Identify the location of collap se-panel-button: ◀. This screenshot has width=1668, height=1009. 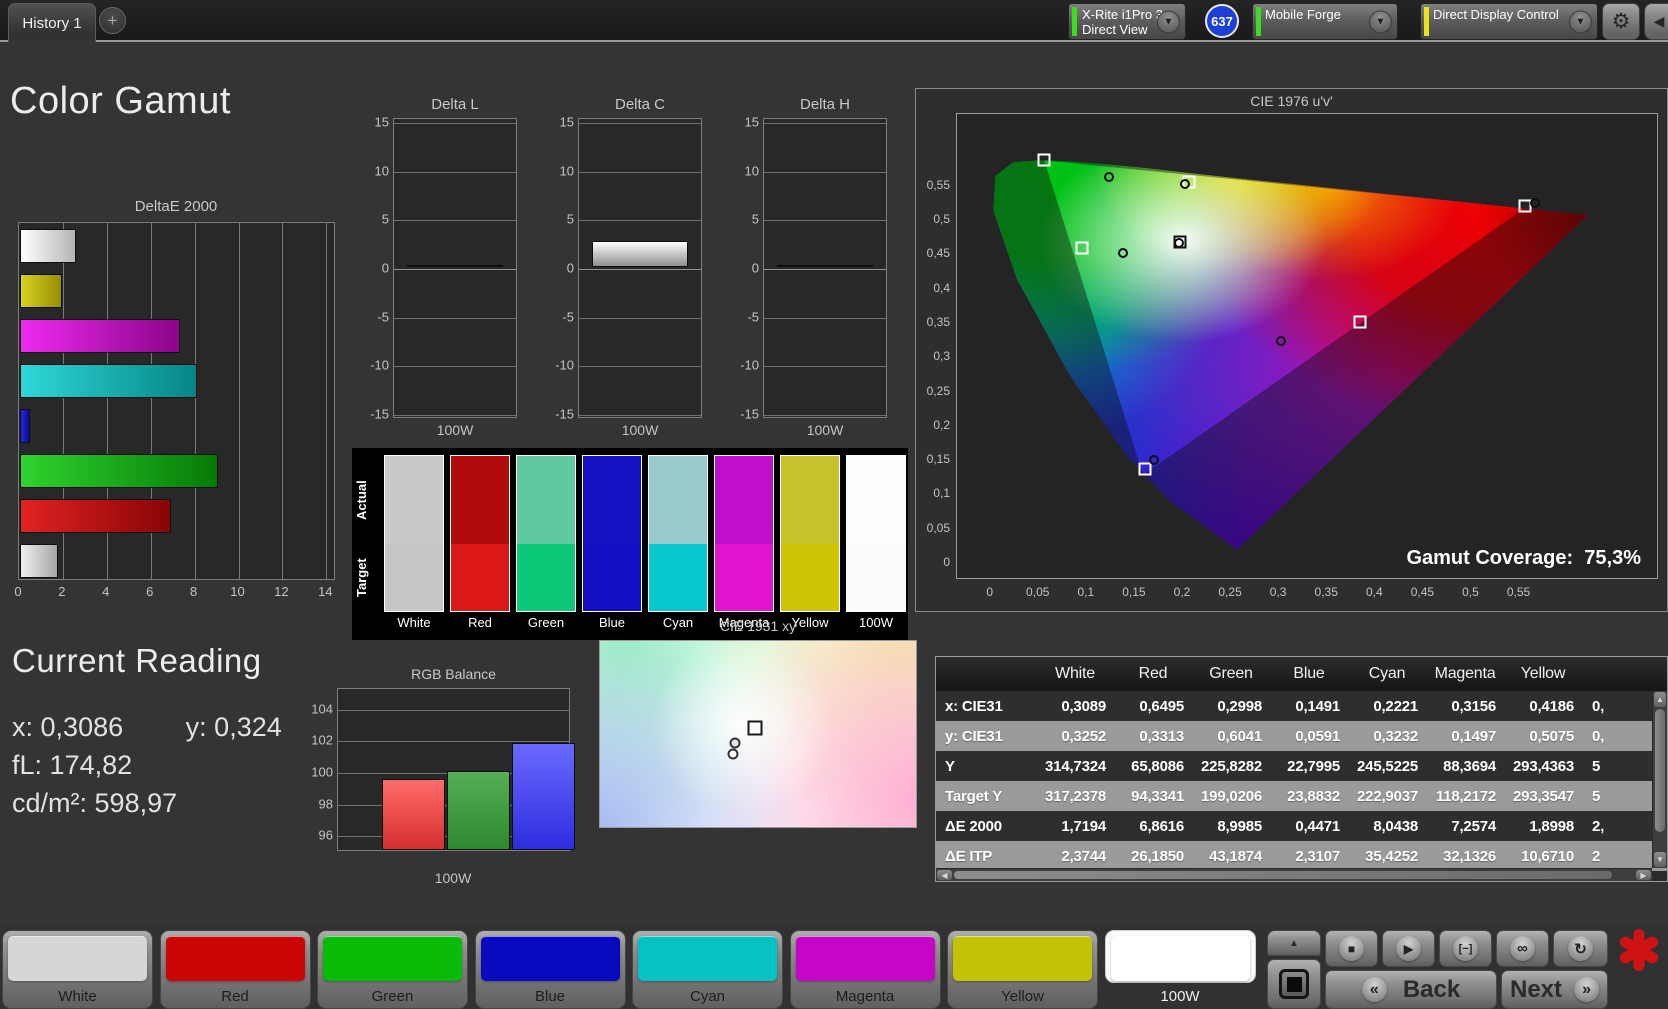
(1656, 21).